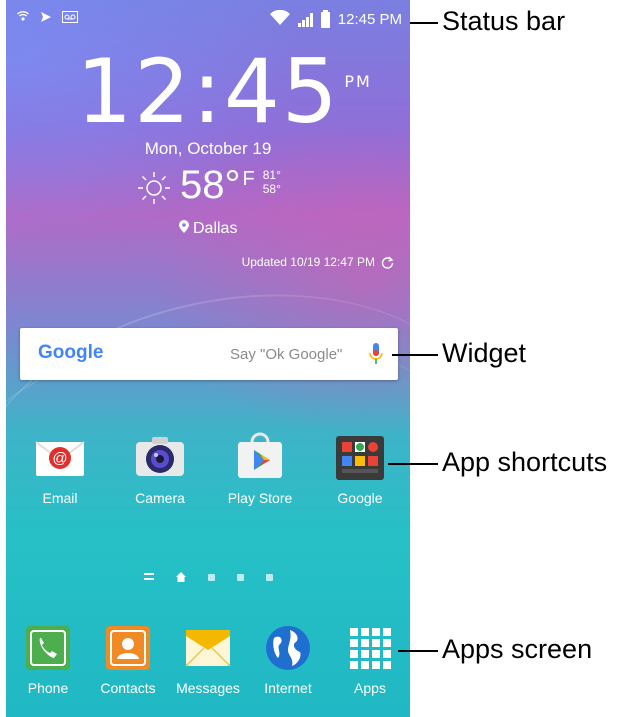  Describe the element at coordinates (370, 688) in the screenshot. I see `apps-label: Apps` at that location.